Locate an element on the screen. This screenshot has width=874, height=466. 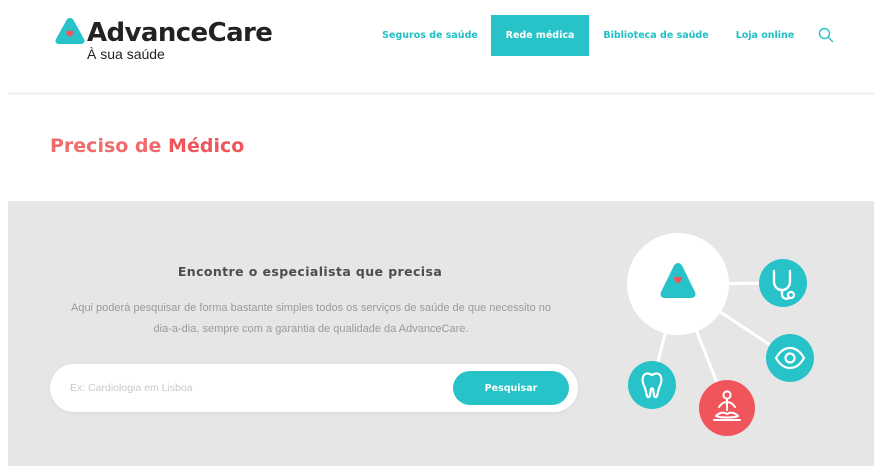
nav-item-rede-medica: Rede médica is located at coordinates (540, 35).